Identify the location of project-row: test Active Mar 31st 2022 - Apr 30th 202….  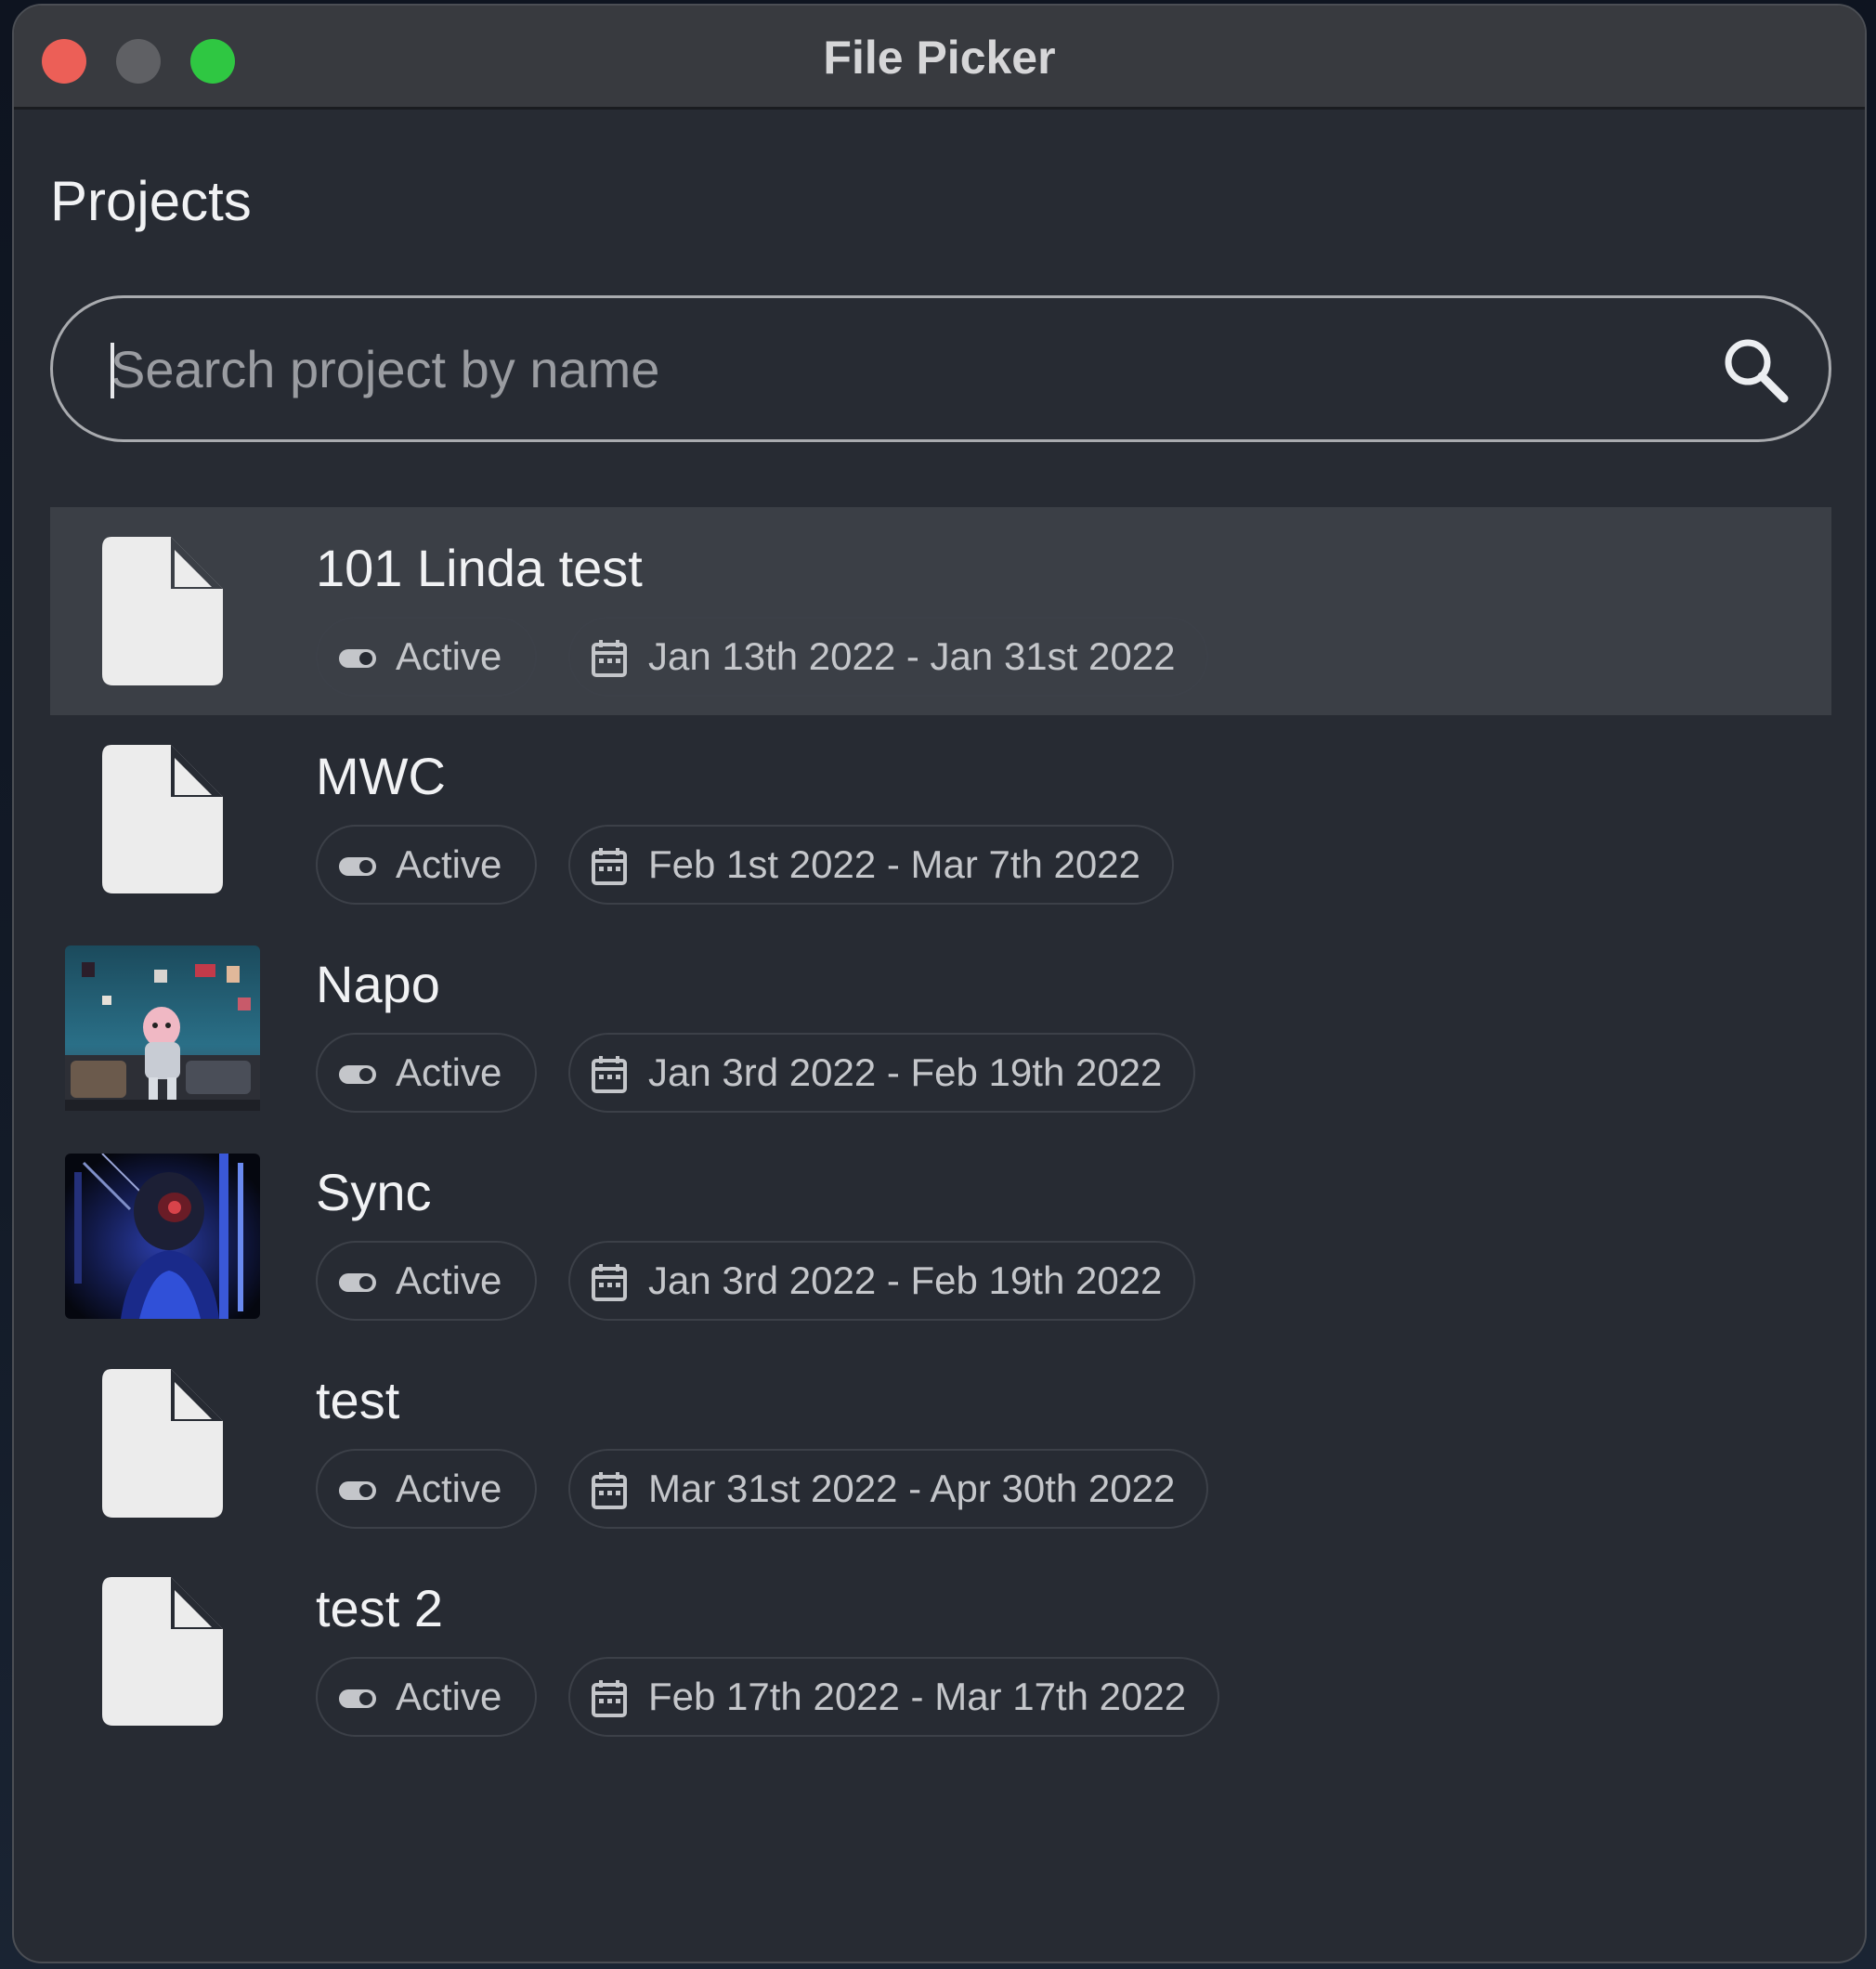
(940, 1443).